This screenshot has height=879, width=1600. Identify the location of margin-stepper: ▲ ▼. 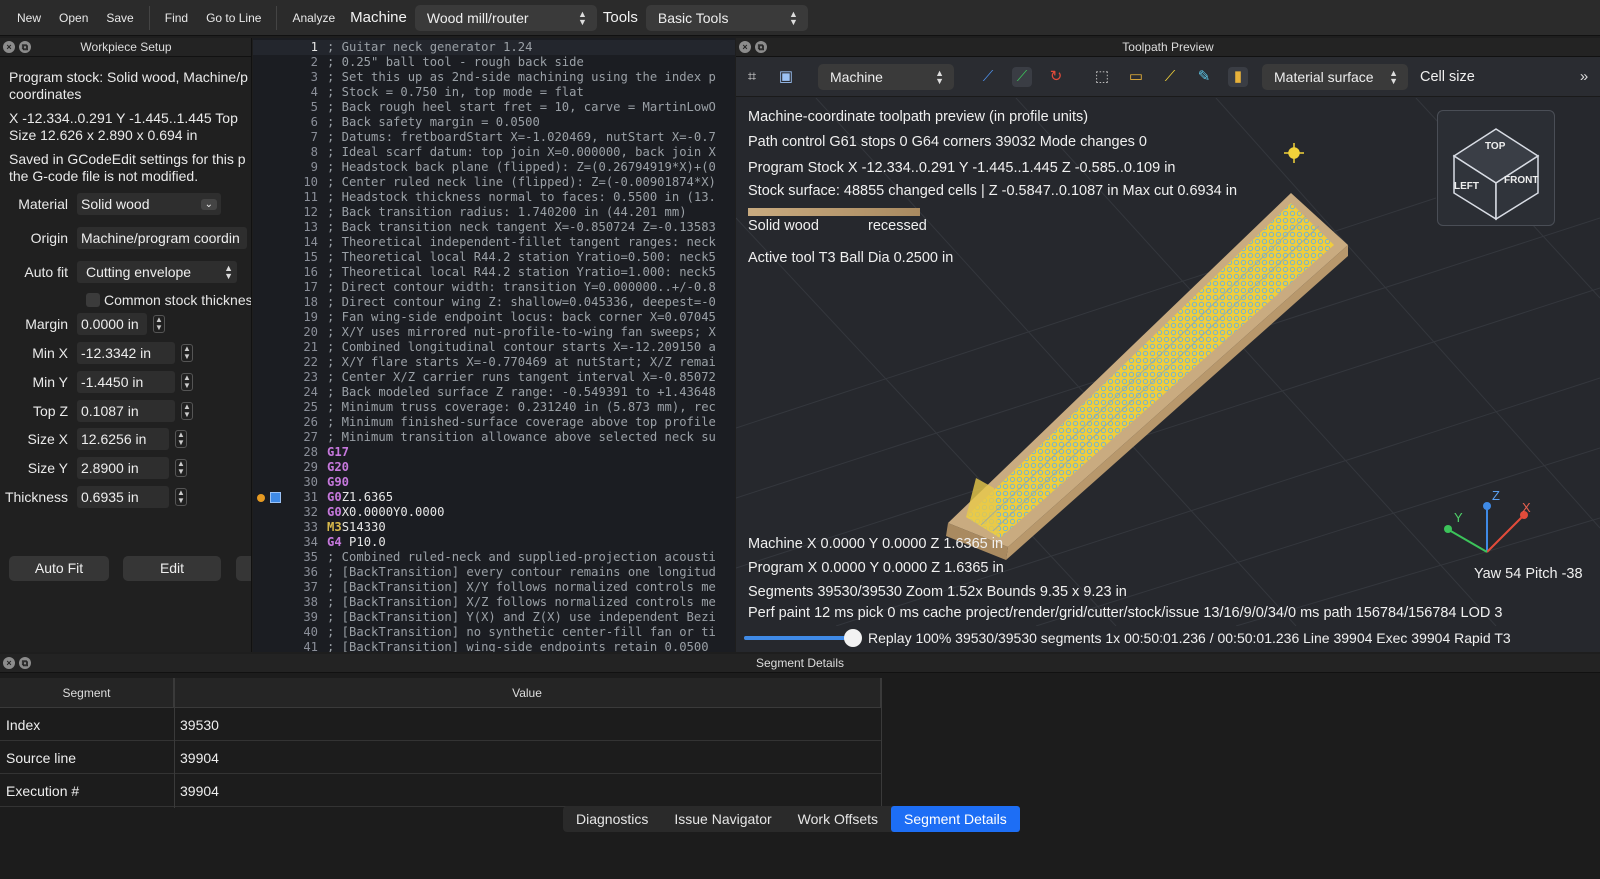
(159, 324).